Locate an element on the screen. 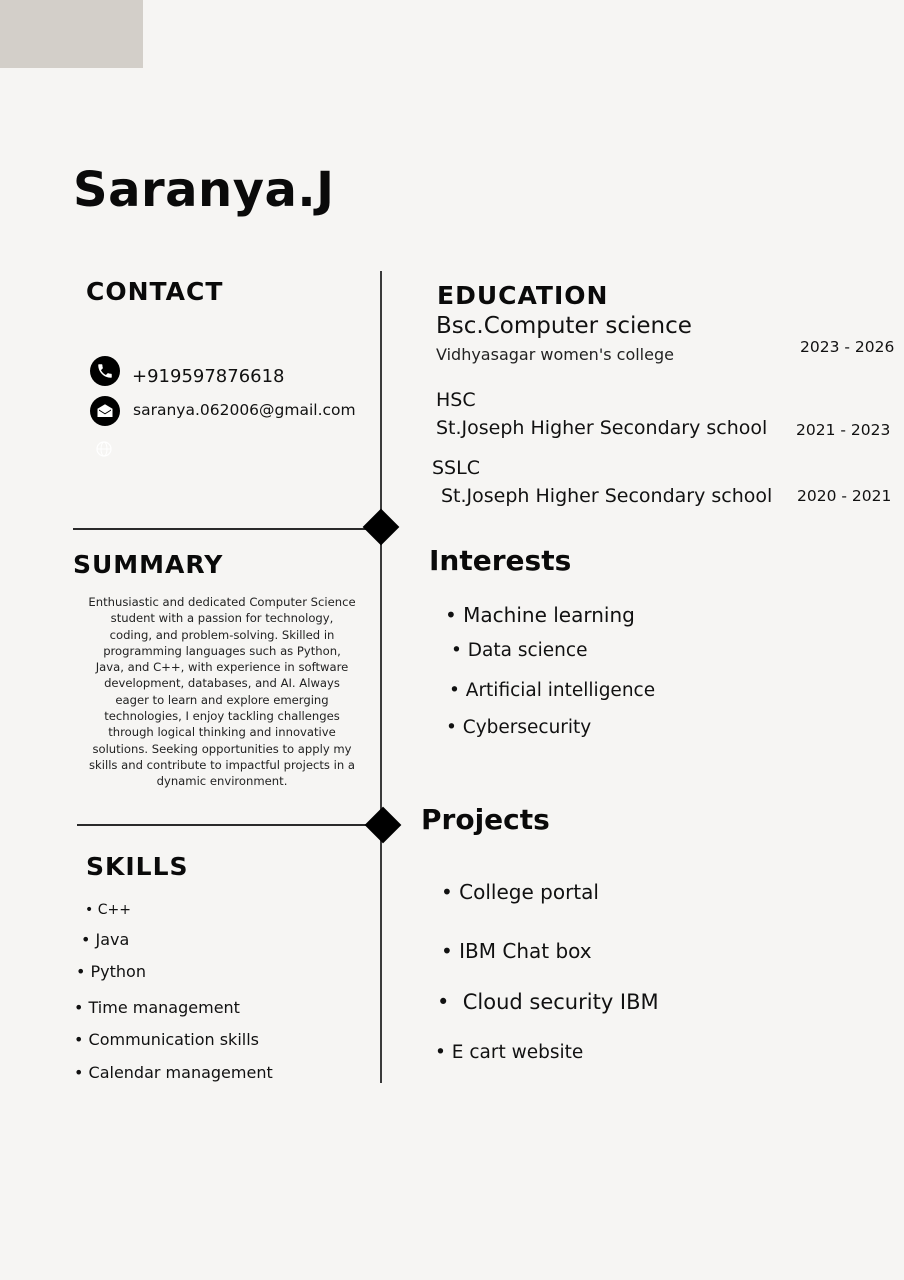  projects-heading: Projects is located at coordinates (485, 819).